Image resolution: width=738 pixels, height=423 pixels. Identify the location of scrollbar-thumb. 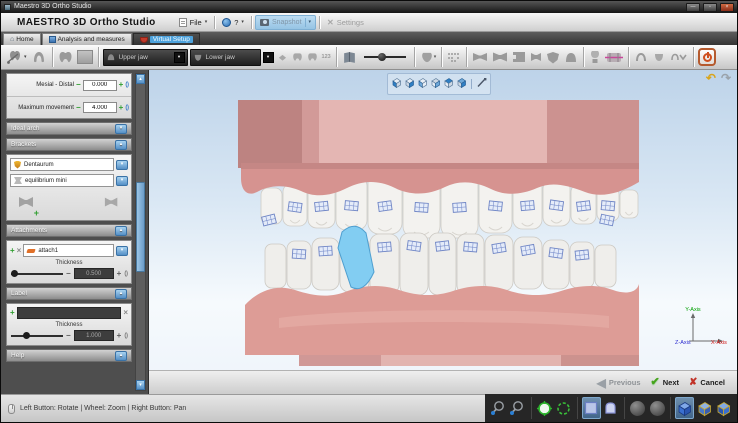
(140, 227).